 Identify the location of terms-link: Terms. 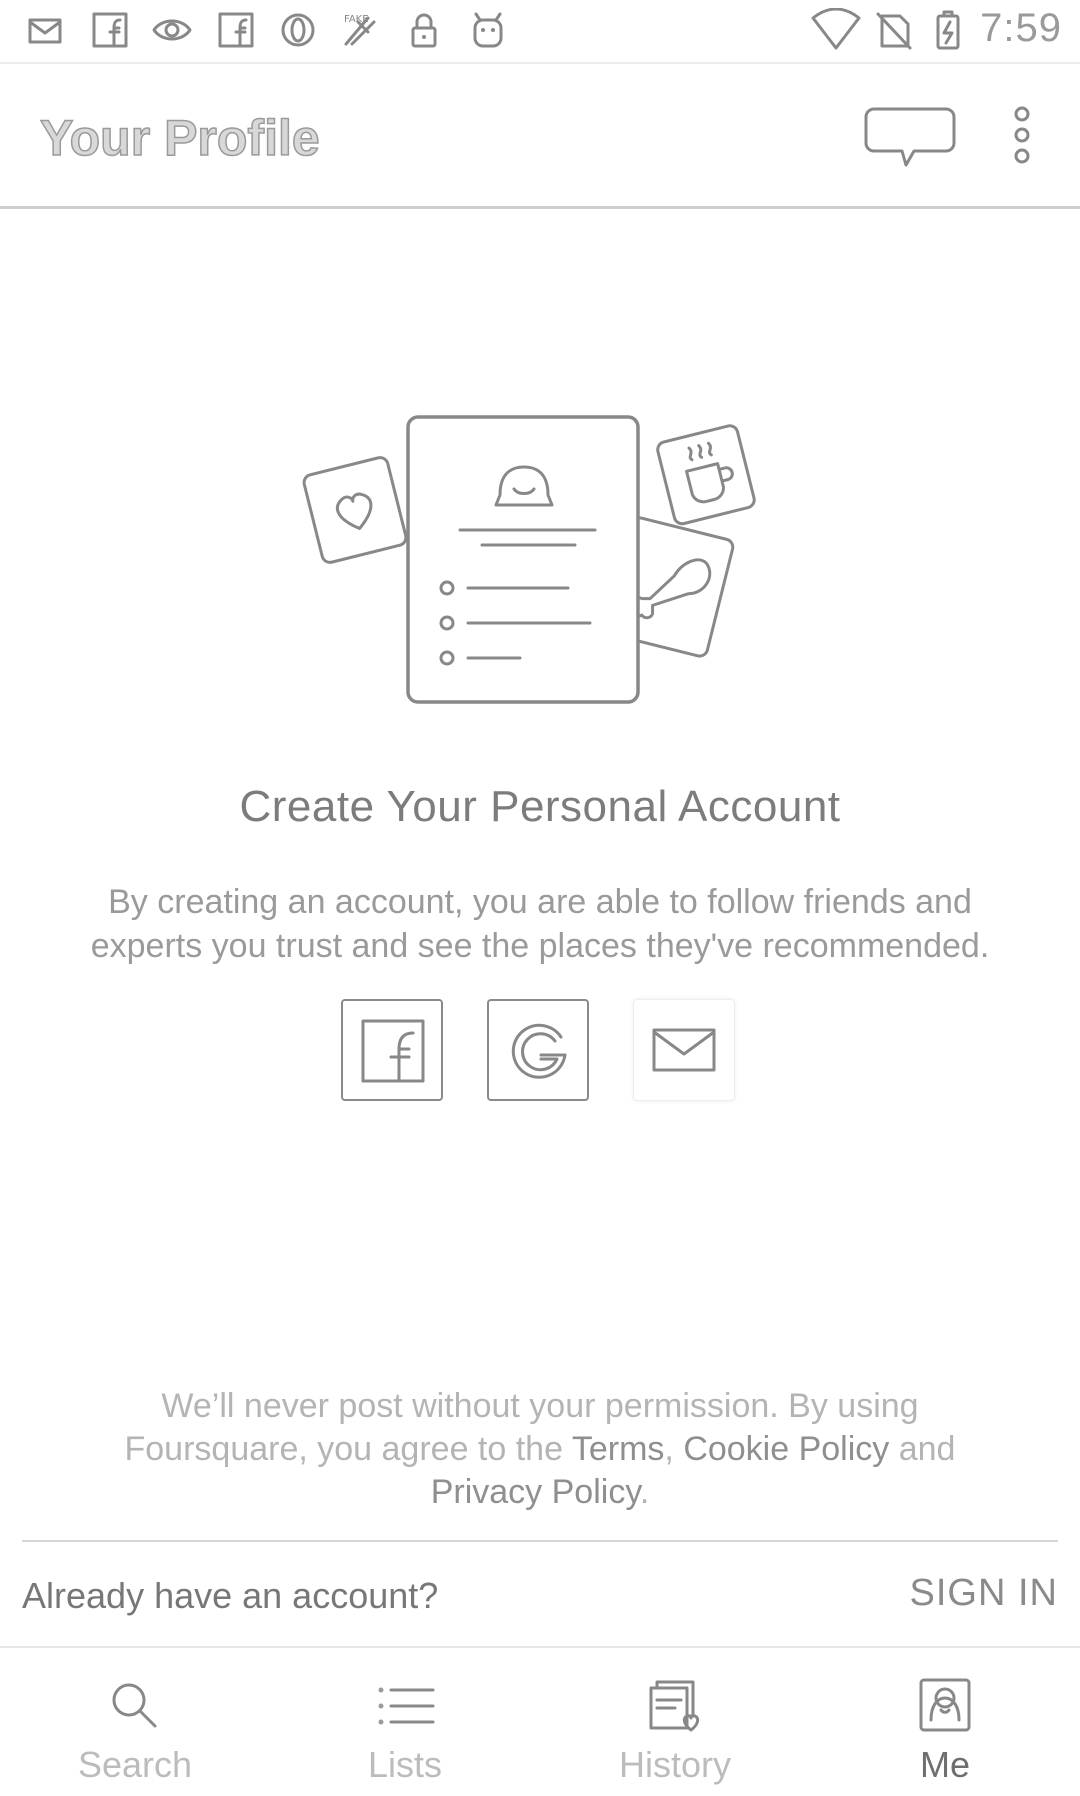
(618, 1449).